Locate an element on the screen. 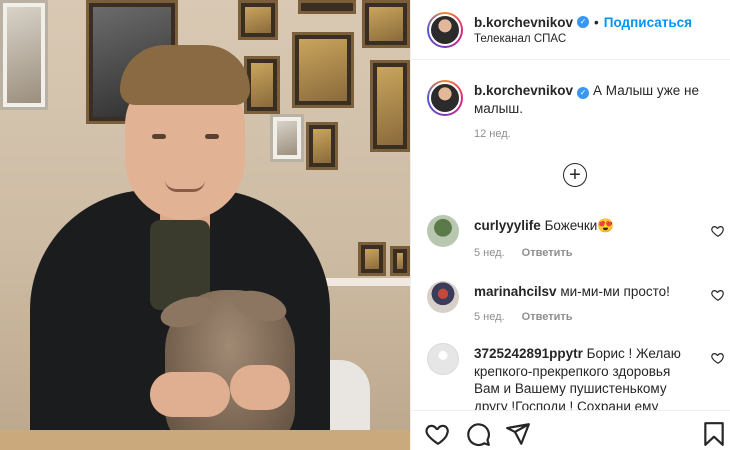 The height and width of the screenshot is (450, 730). smile is located at coordinates (185, 186).